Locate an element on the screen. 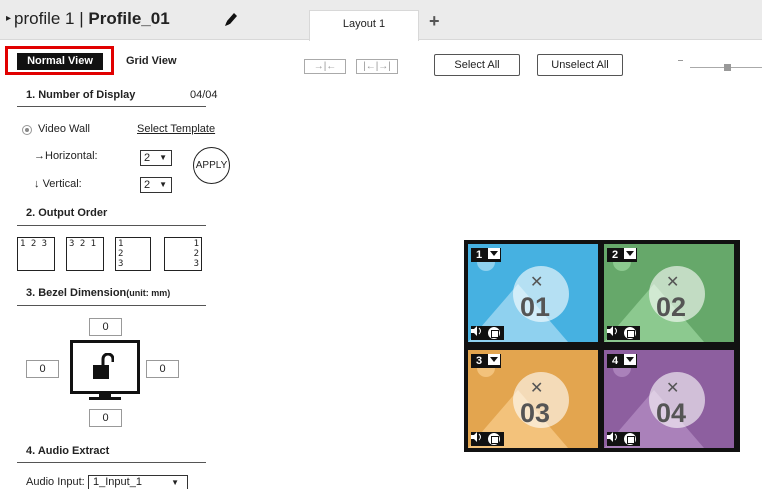 The width and height of the screenshot is (762, 489). cell-label: 03 is located at coordinates (535, 413).